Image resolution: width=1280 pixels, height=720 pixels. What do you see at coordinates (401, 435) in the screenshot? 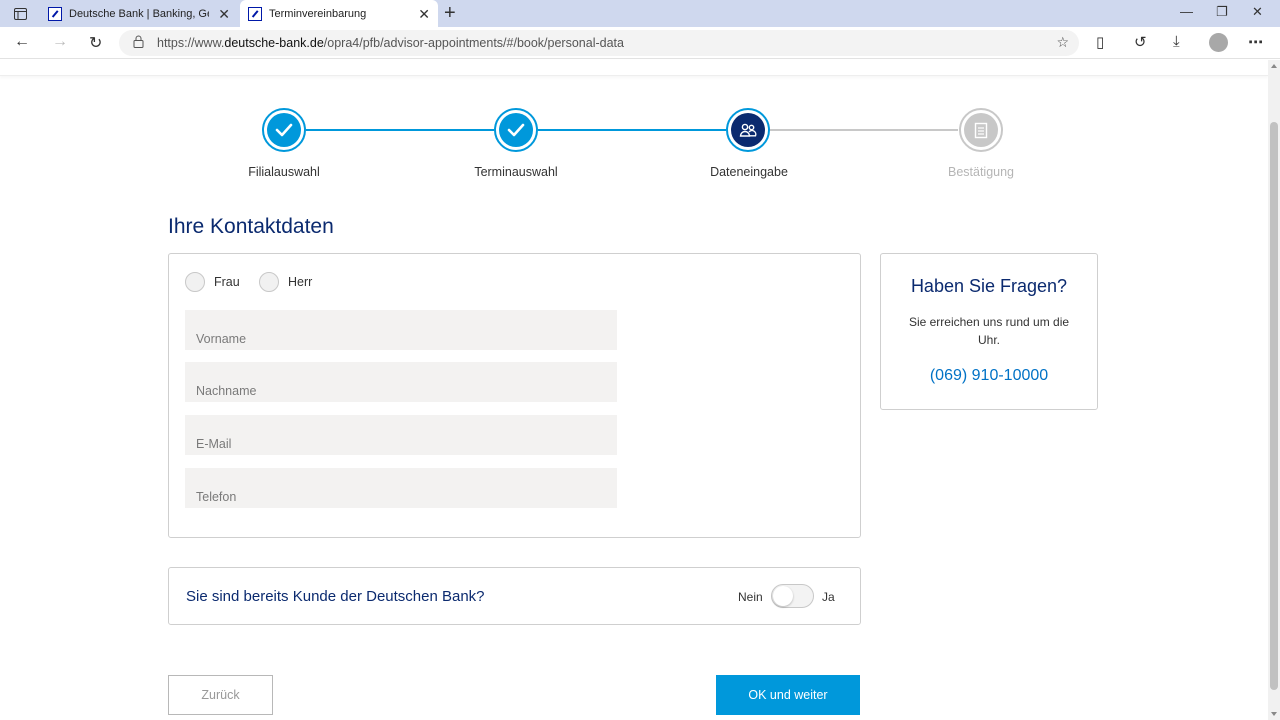
I see `email-field: E-Mail` at bounding box center [401, 435].